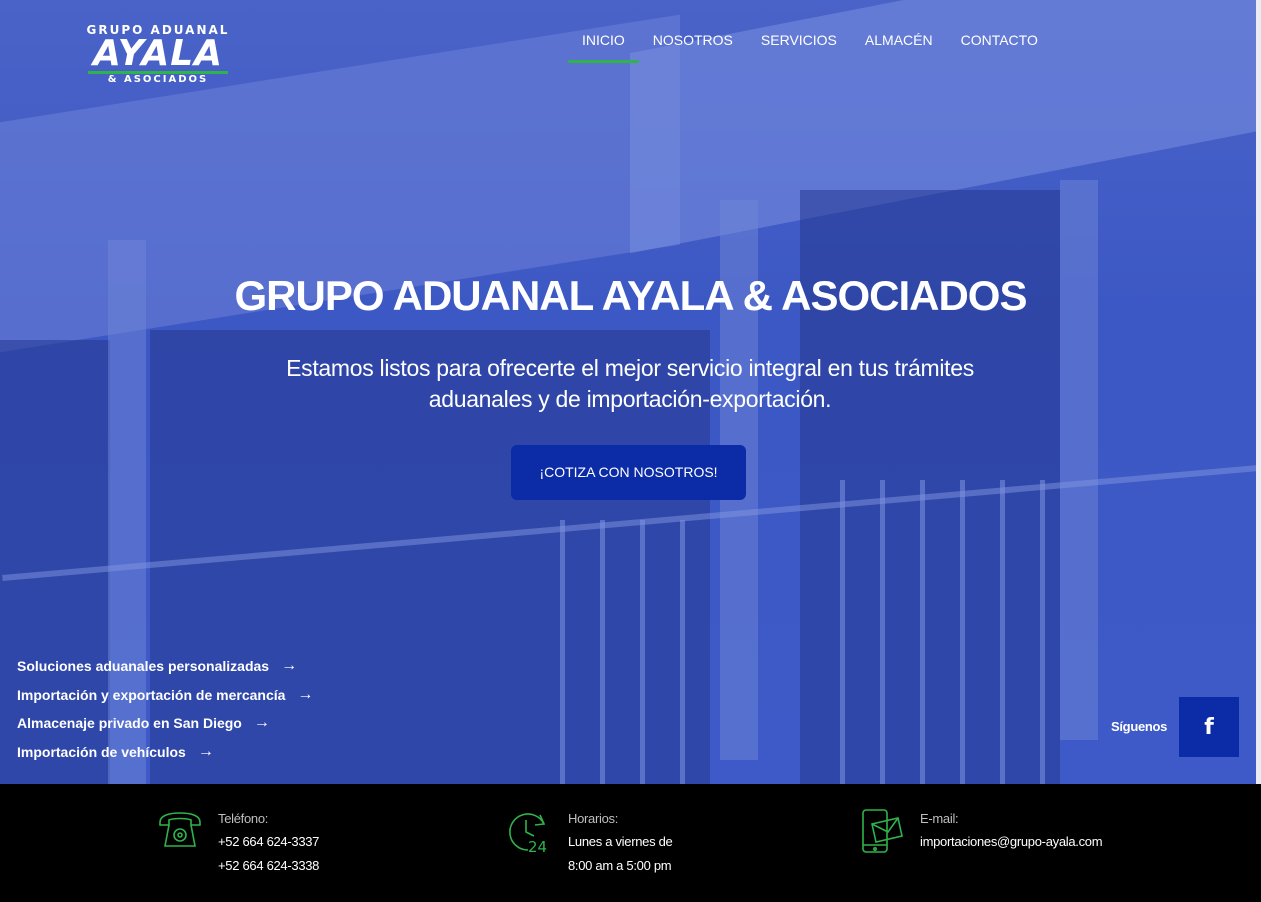 This screenshot has height=902, width=1261. Describe the element at coordinates (631, 295) in the screenshot. I see `hero-title: GRUPO ADUANAL AYALA & ASOCIADOS` at that location.